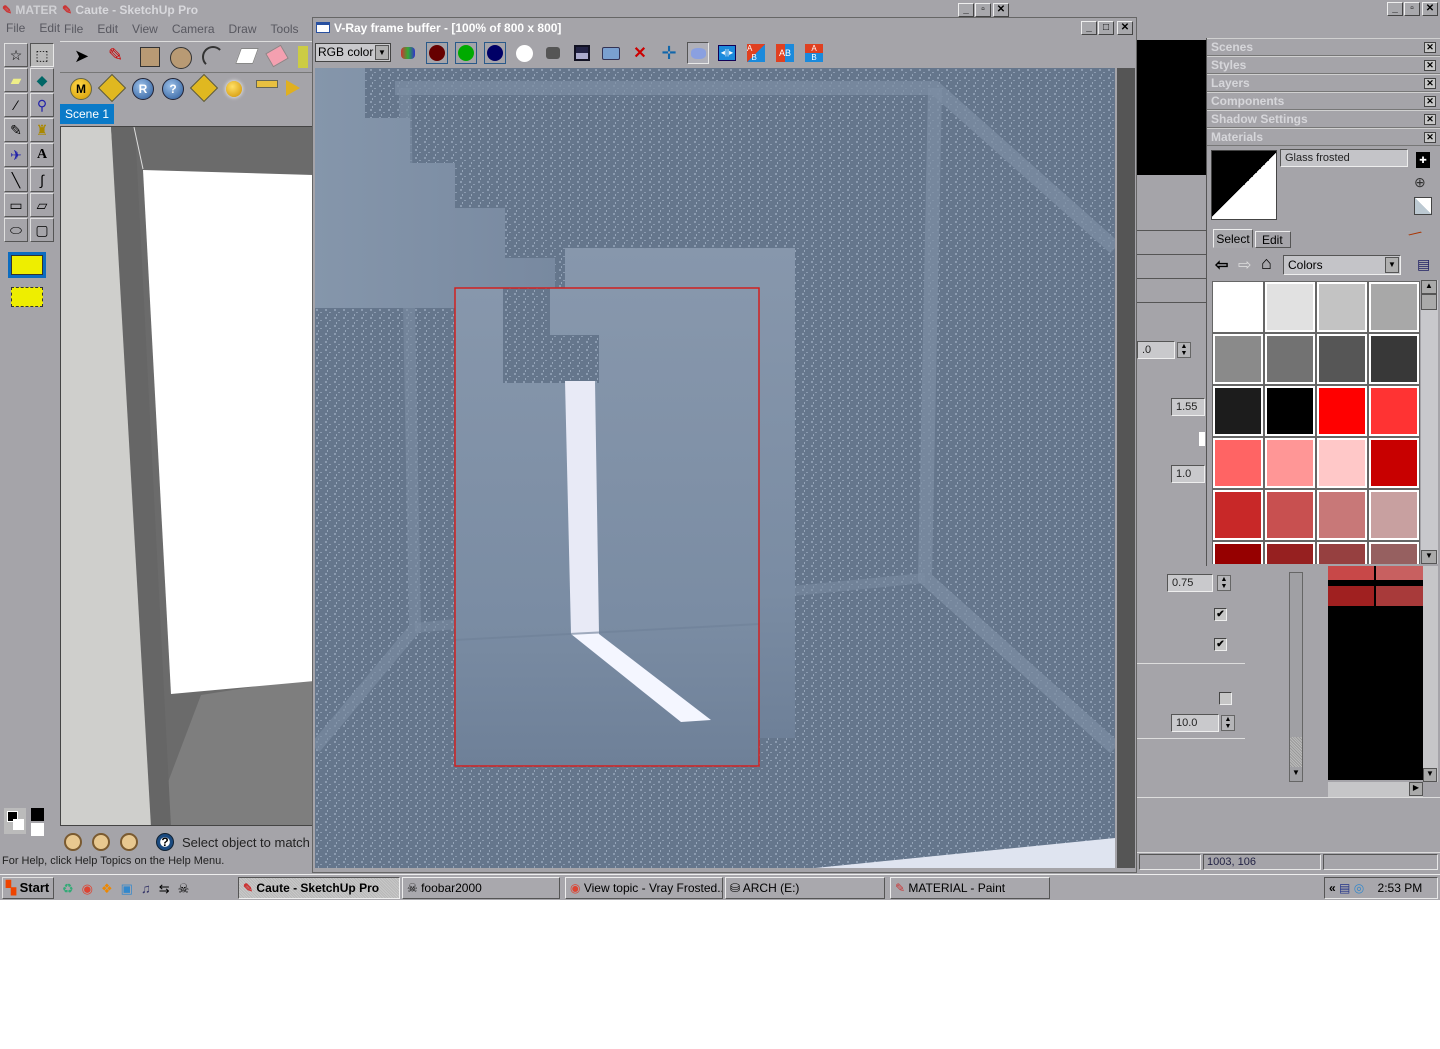  Describe the element at coordinates (213, 57) in the screenshot. I see `arc-tool-icon` at that location.